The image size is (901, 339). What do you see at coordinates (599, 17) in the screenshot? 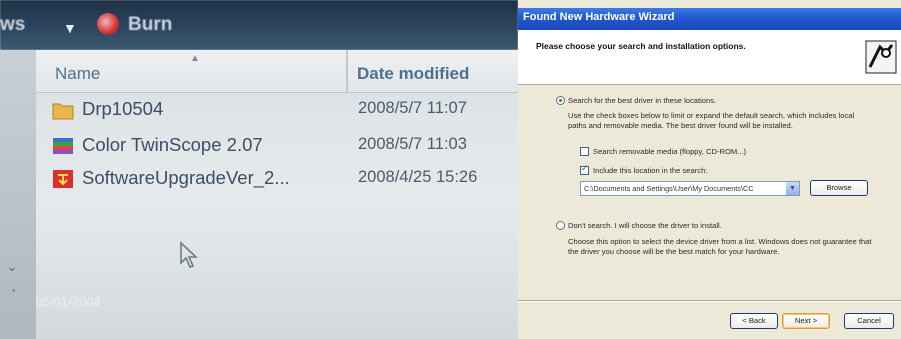
I see `wizard-title: Found New Hardware Wizard` at bounding box center [599, 17].